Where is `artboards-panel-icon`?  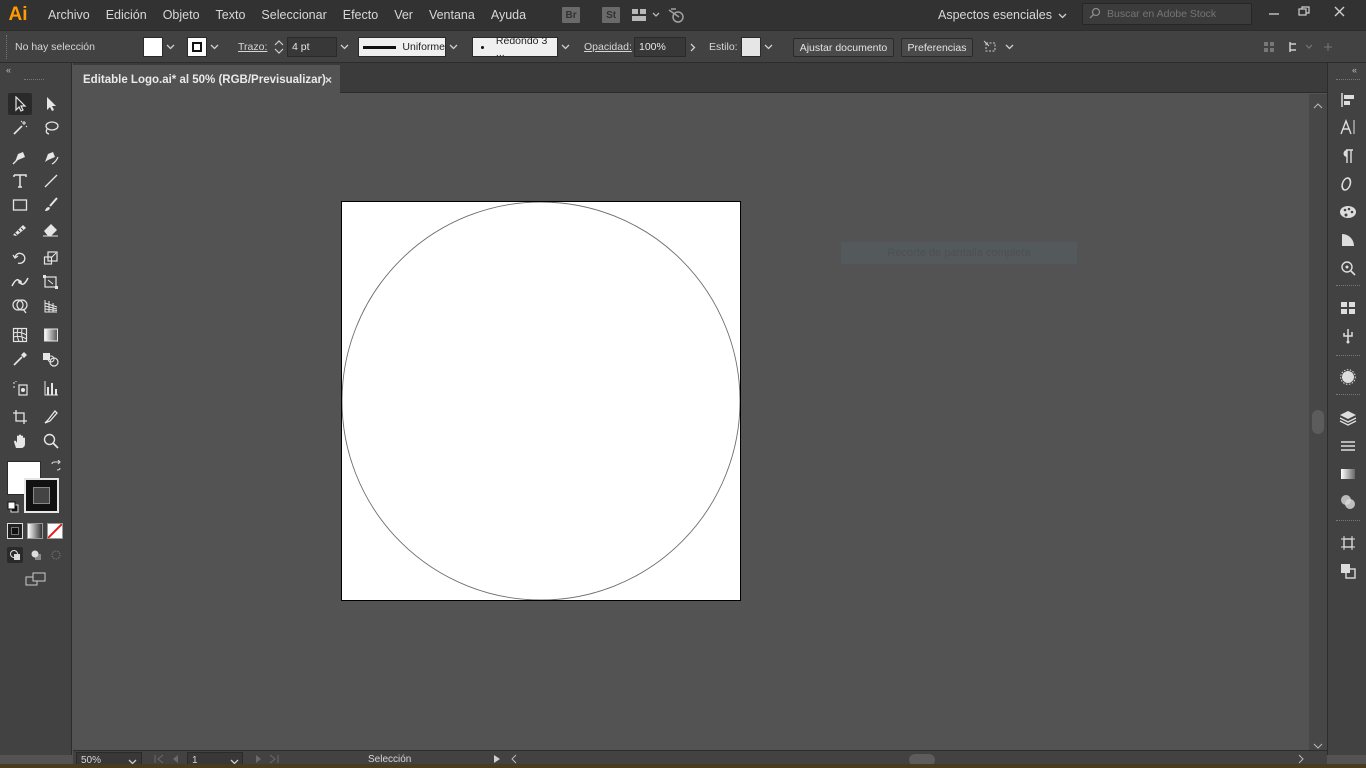
artboards-panel-icon is located at coordinates (1348, 543).